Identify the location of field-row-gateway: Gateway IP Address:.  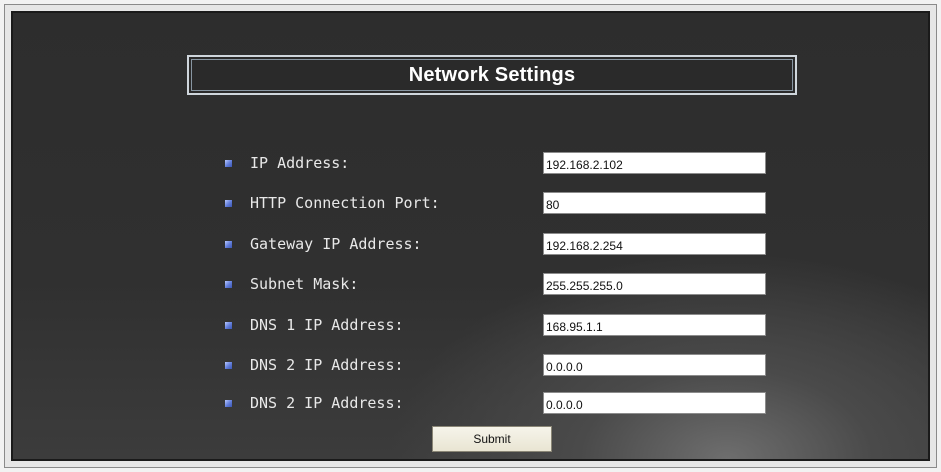
(505, 245).